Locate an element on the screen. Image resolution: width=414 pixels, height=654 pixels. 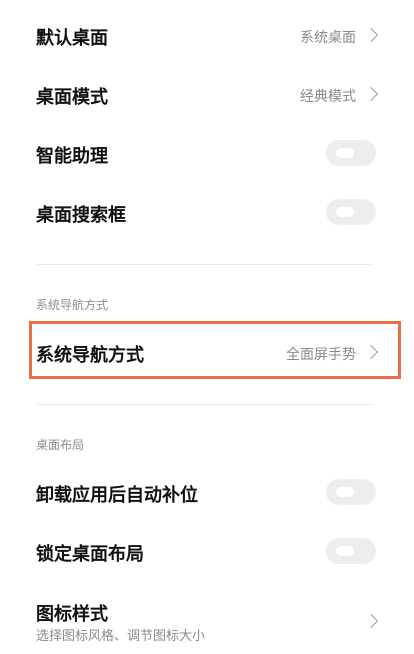
desktop-mode-value: 经典模式 is located at coordinates (328, 97).